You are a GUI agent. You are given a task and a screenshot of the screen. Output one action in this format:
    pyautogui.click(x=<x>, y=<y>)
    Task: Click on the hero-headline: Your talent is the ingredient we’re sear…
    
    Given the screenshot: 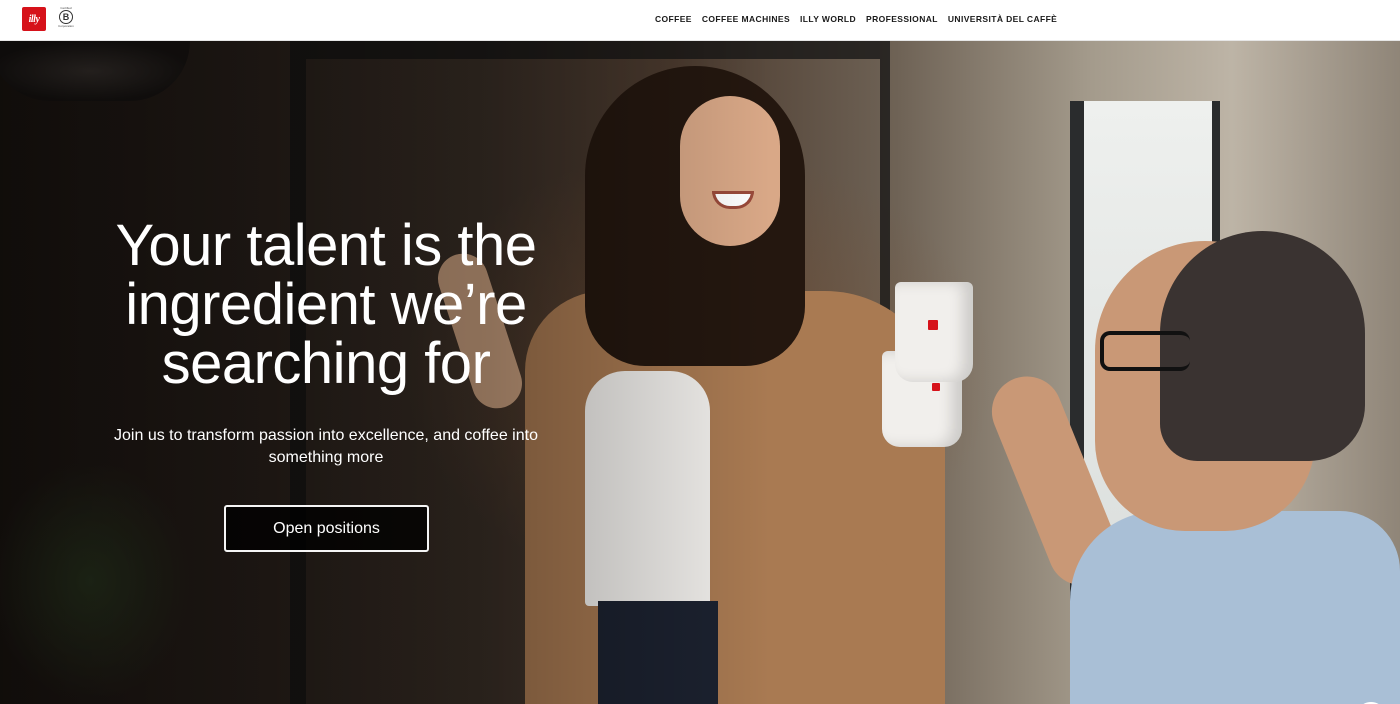 What is the action you would take?
    pyautogui.click(x=326, y=304)
    